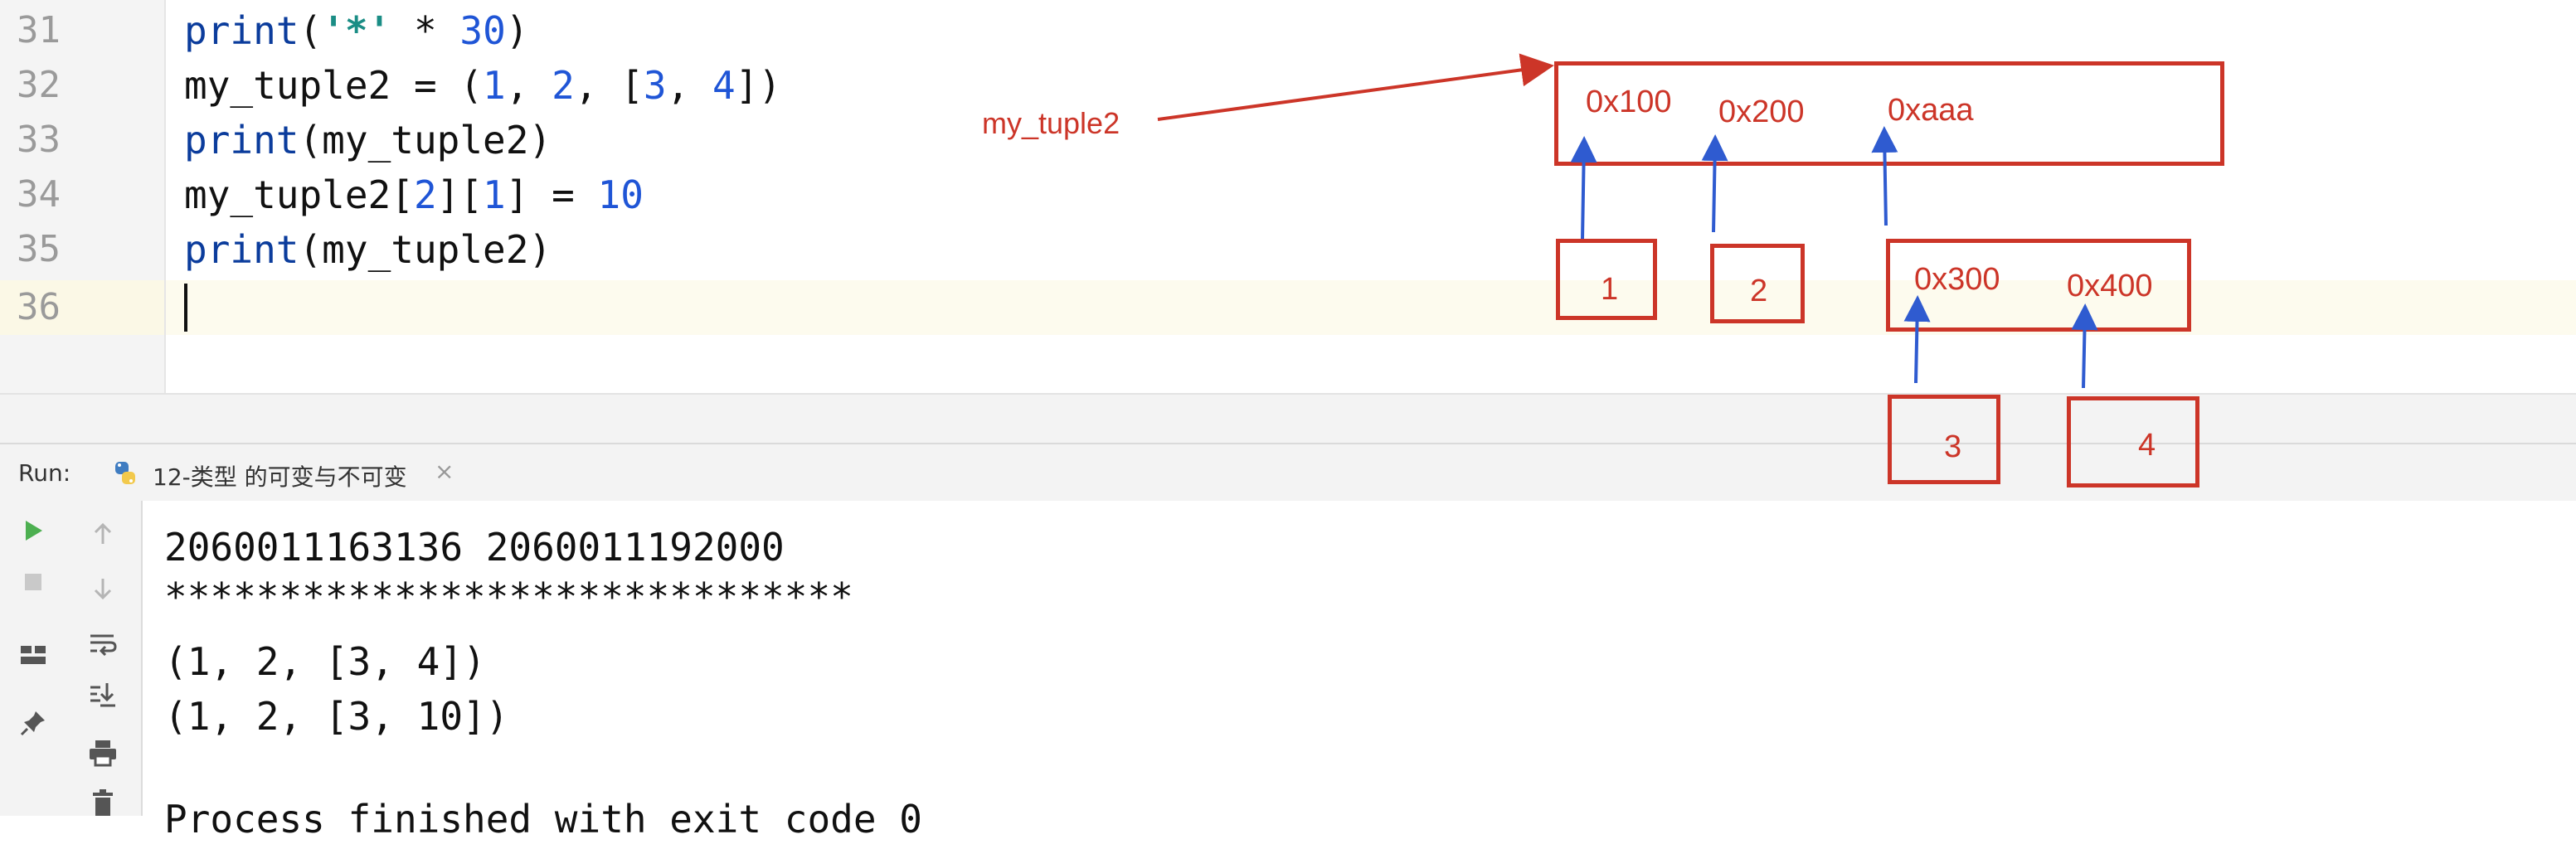  What do you see at coordinates (509, 597) in the screenshot?
I see `console-line: ******************************` at bounding box center [509, 597].